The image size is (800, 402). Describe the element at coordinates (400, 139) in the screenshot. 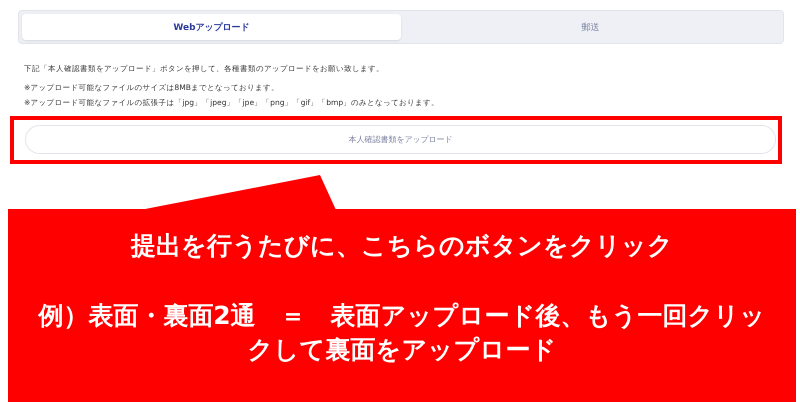

I see `upload-button: 本人確認書類をアップロード` at that location.